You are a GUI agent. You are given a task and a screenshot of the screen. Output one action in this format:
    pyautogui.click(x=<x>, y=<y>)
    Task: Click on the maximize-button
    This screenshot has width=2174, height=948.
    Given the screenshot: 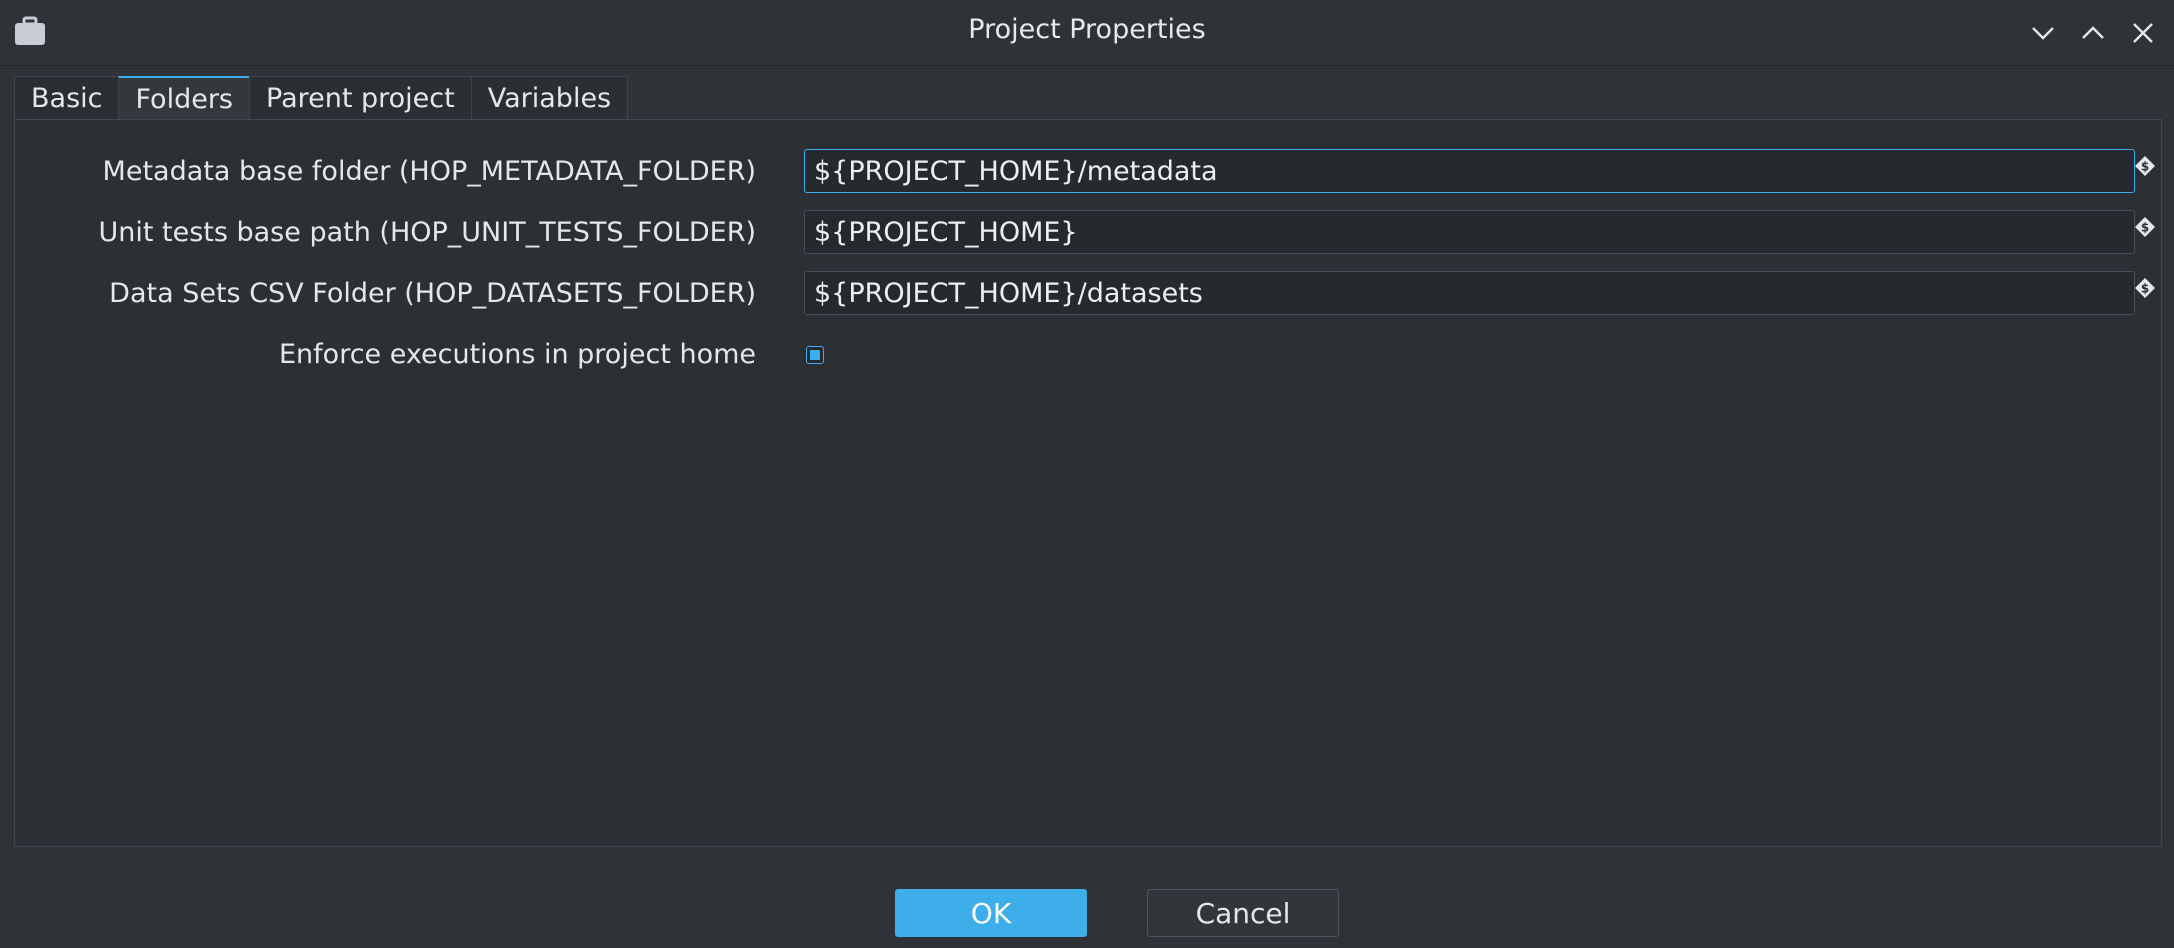 What is the action you would take?
    pyautogui.click(x=2093, y=33)
    